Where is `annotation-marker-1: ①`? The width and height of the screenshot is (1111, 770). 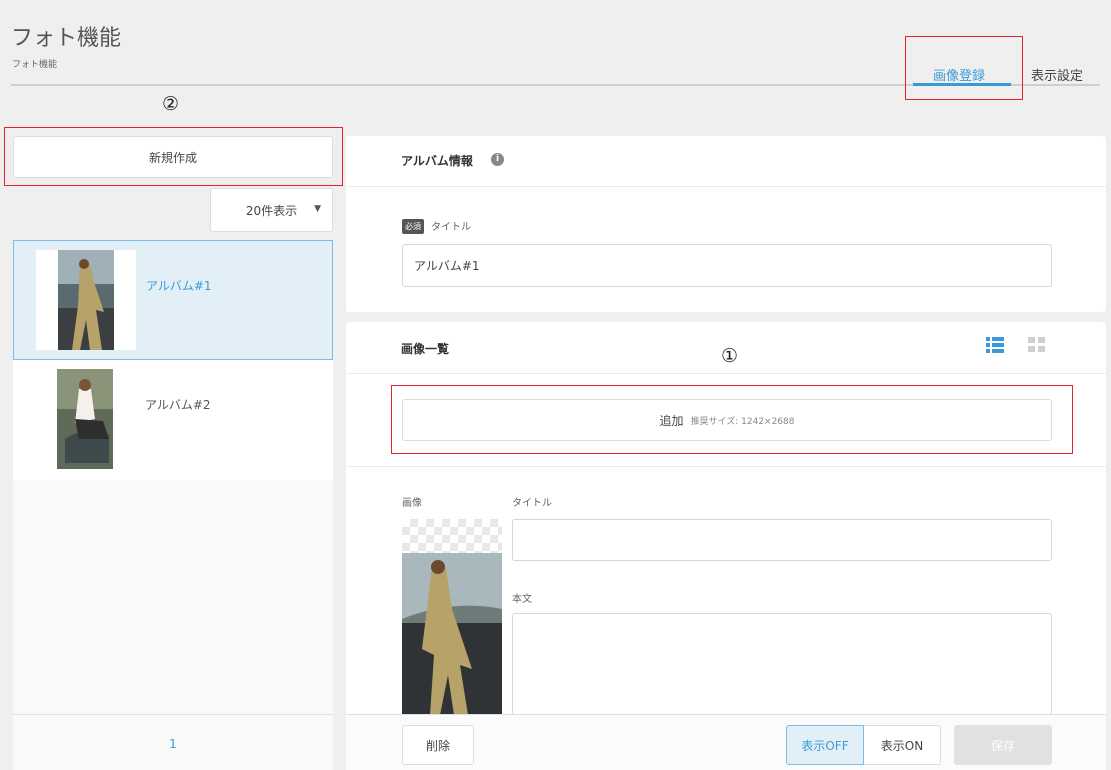 annotation-marker-1: ① is located at coordinates (730, 356).